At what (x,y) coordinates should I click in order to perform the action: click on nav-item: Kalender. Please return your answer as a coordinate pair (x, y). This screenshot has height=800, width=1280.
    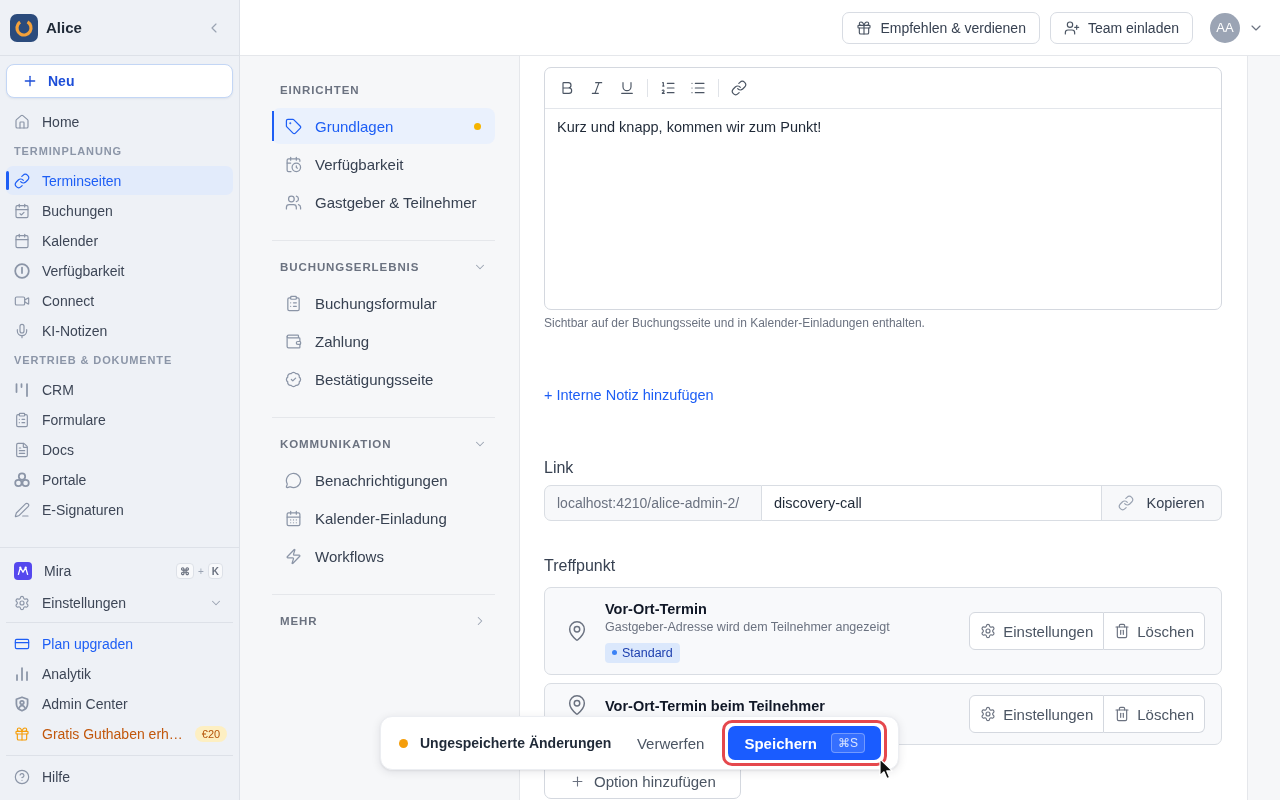
    Looking at the image, I should click on (119, 240).